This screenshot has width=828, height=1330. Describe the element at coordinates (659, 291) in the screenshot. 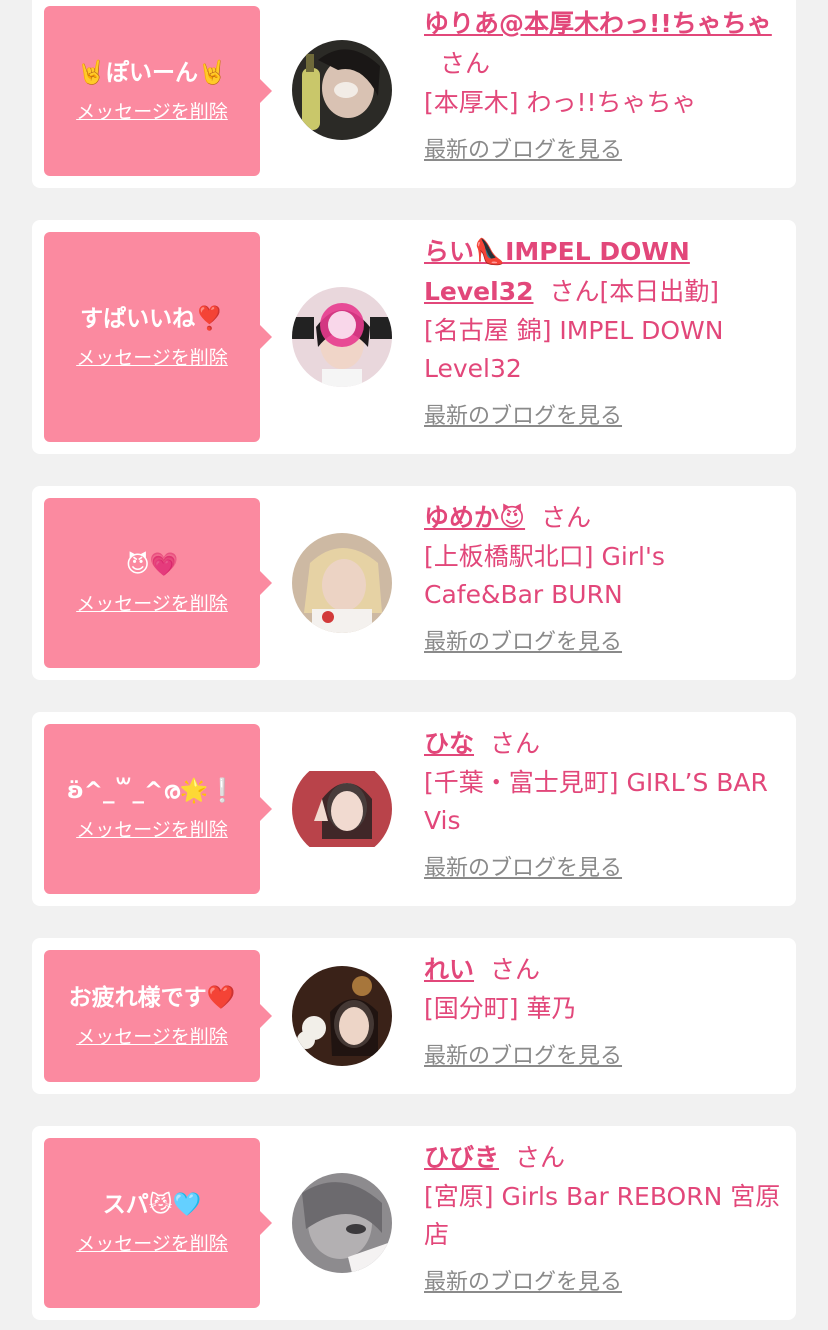

I see `status-tag: [本日出勤]` at that location.